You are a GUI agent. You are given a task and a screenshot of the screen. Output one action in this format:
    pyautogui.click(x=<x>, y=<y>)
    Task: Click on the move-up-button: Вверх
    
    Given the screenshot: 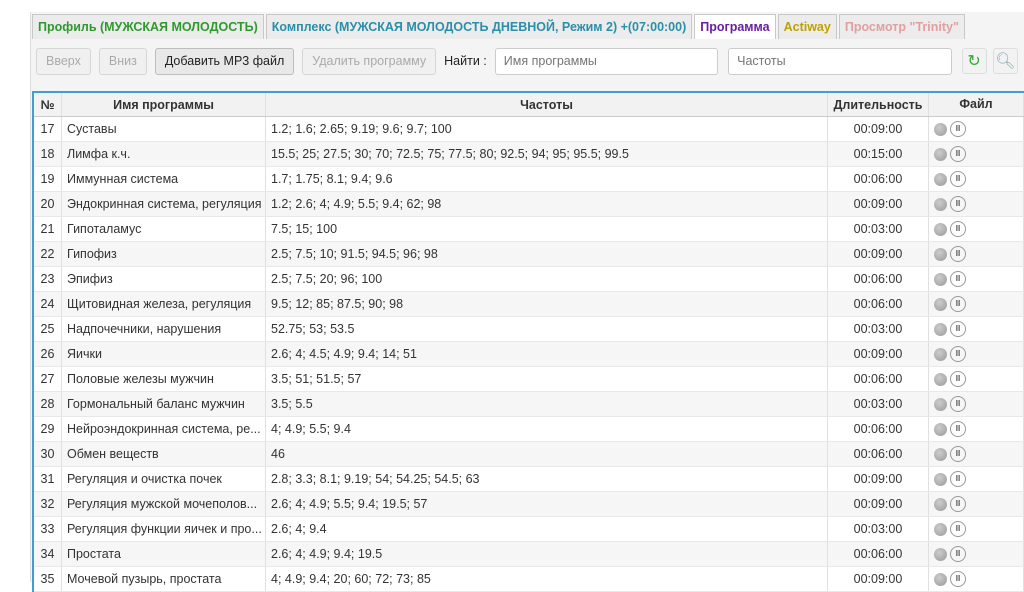 What is the action you would take?
    pyautogui.click(x=63, y=61)
    